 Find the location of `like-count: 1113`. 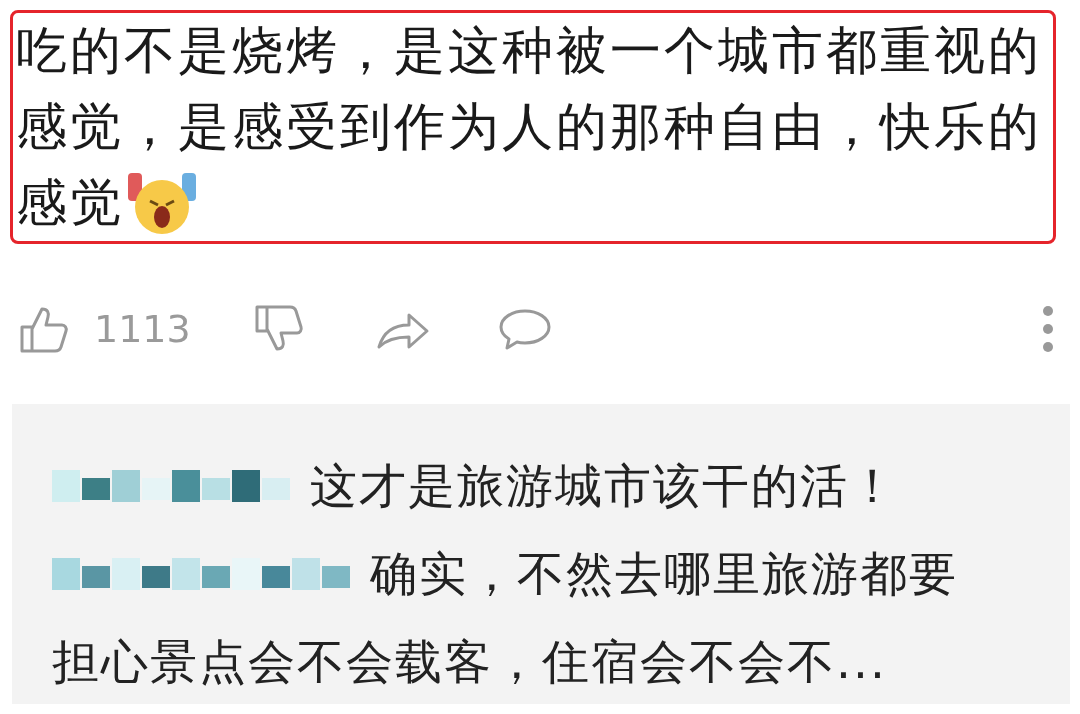

like-count: 1113 is located at coordinates (142, 329).